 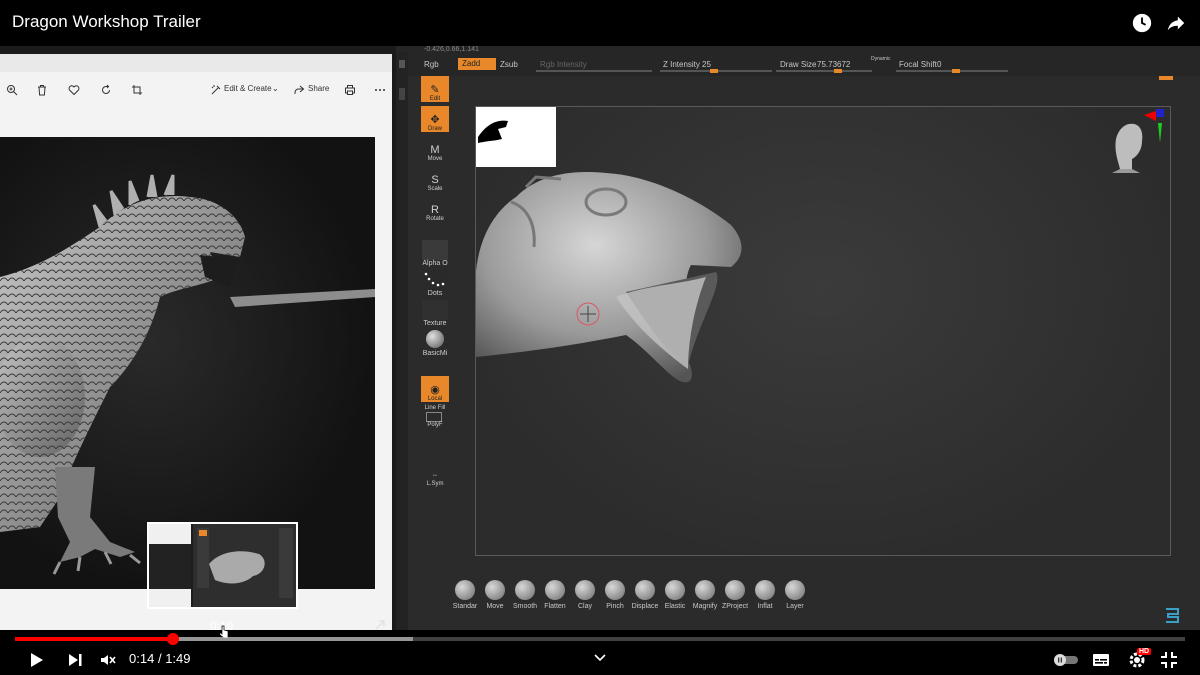 I want to click on draw-size-label: Draw Size, so click(x=798, y=64).